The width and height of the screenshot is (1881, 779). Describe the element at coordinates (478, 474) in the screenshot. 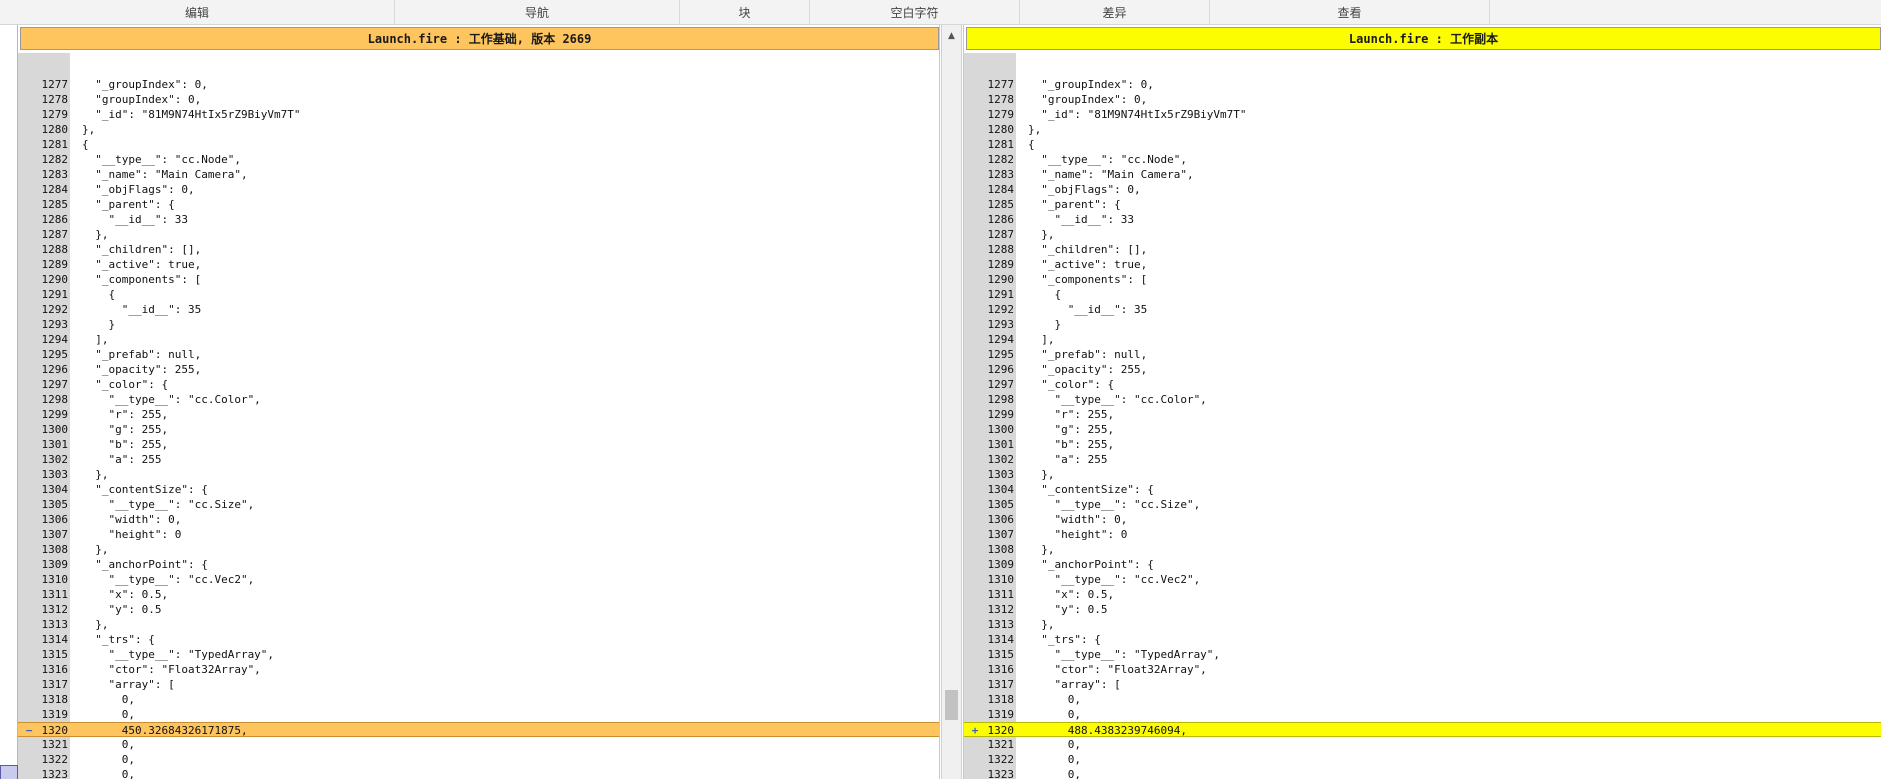

I see `code-line: 1303 },` at that location.